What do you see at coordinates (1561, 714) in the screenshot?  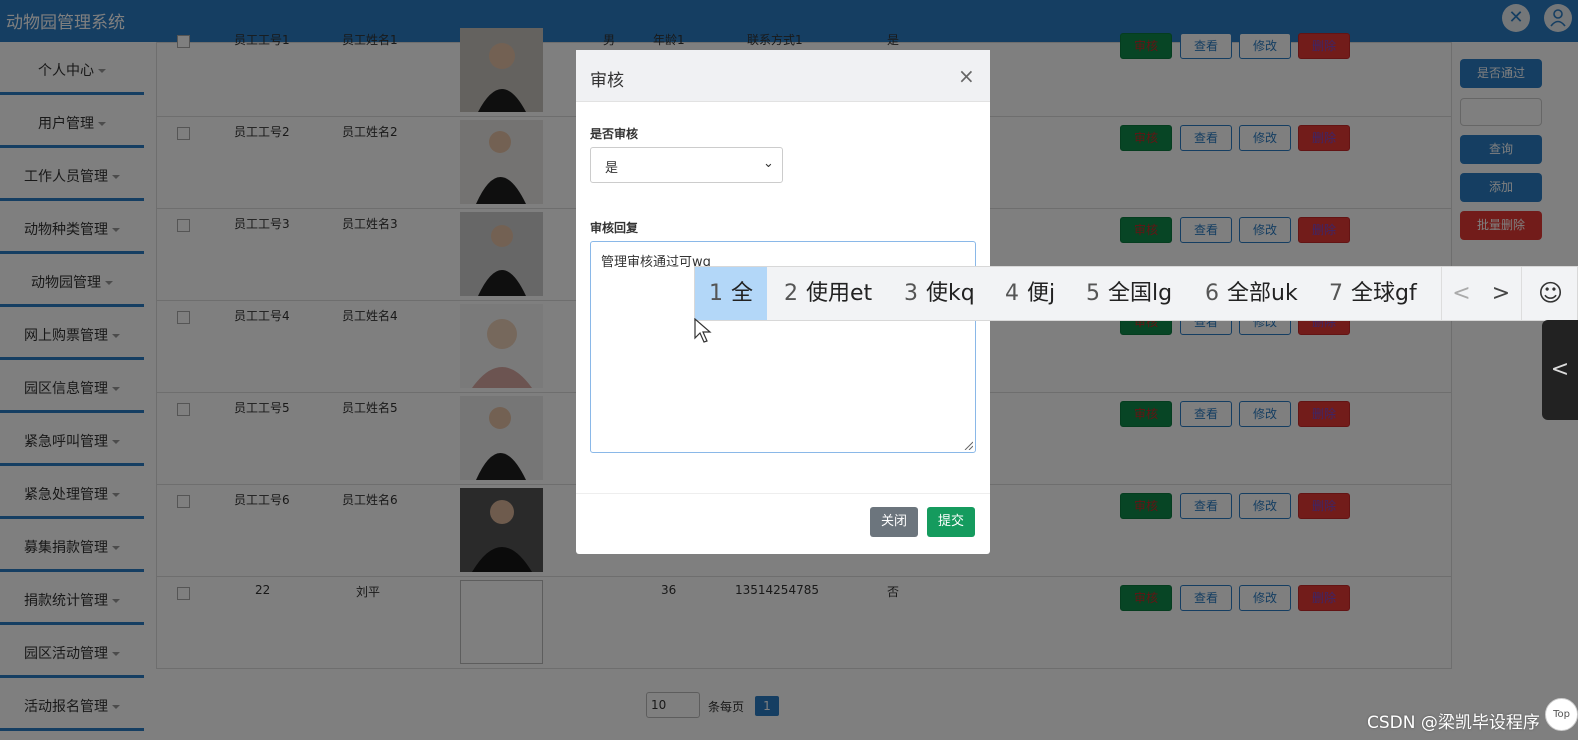 I see `back-to-top-button: Top` at bounding box center [1561, 714].